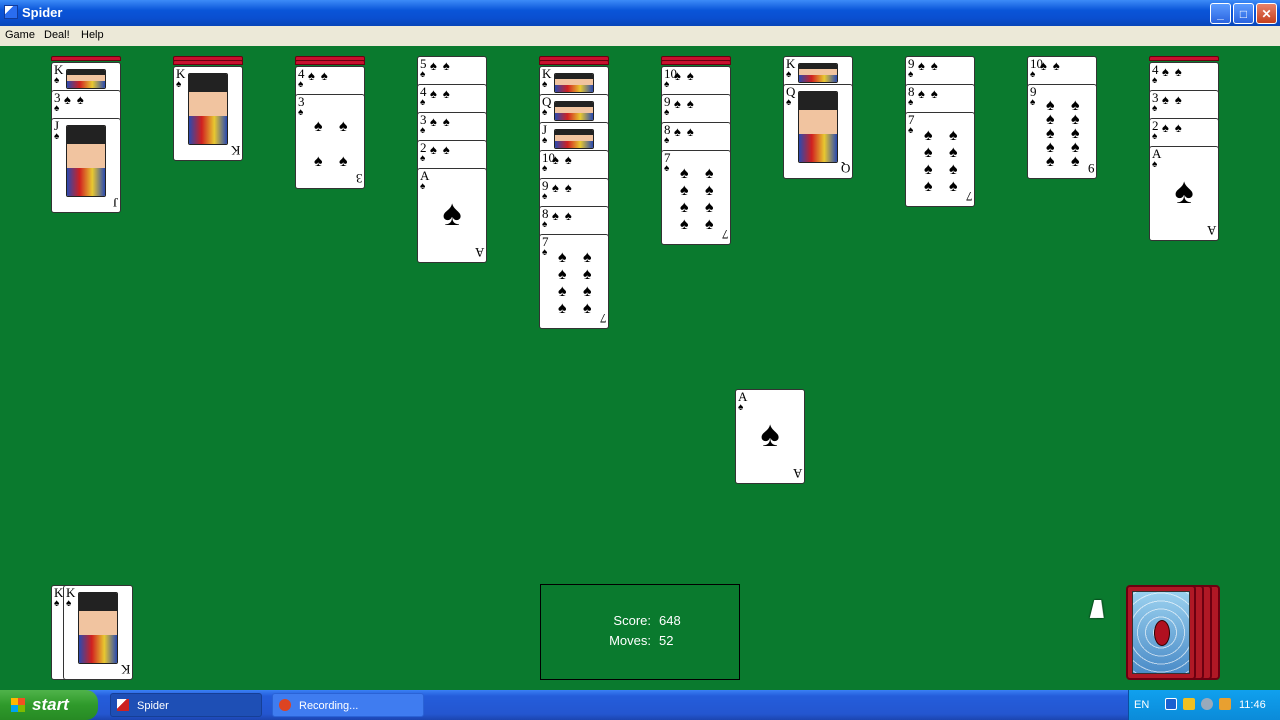  What do you see at coordinates (1207, 704) in the screenshot?
I see `tray-volume-icon` at bounding box center [1207, 704].